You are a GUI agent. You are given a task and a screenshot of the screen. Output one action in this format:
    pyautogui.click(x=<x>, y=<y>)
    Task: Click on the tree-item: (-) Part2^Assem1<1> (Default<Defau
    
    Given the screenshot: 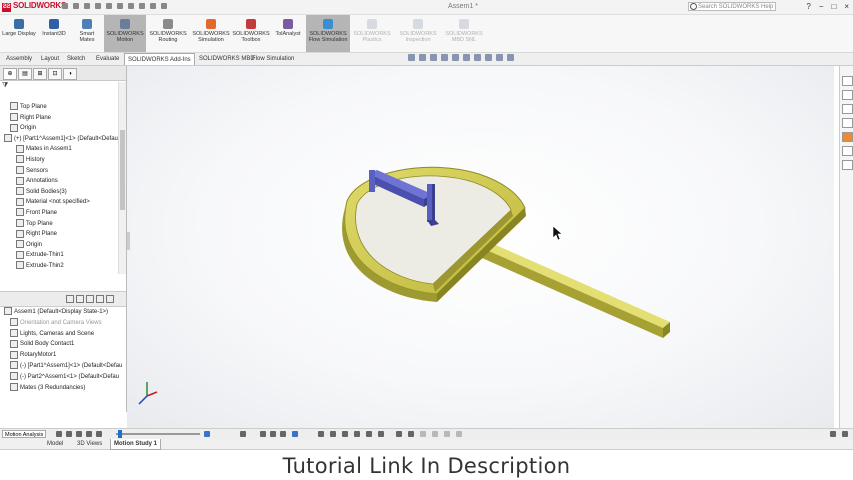 What is the action you would take?
    pyautogui.click(x=64, y=377)
    